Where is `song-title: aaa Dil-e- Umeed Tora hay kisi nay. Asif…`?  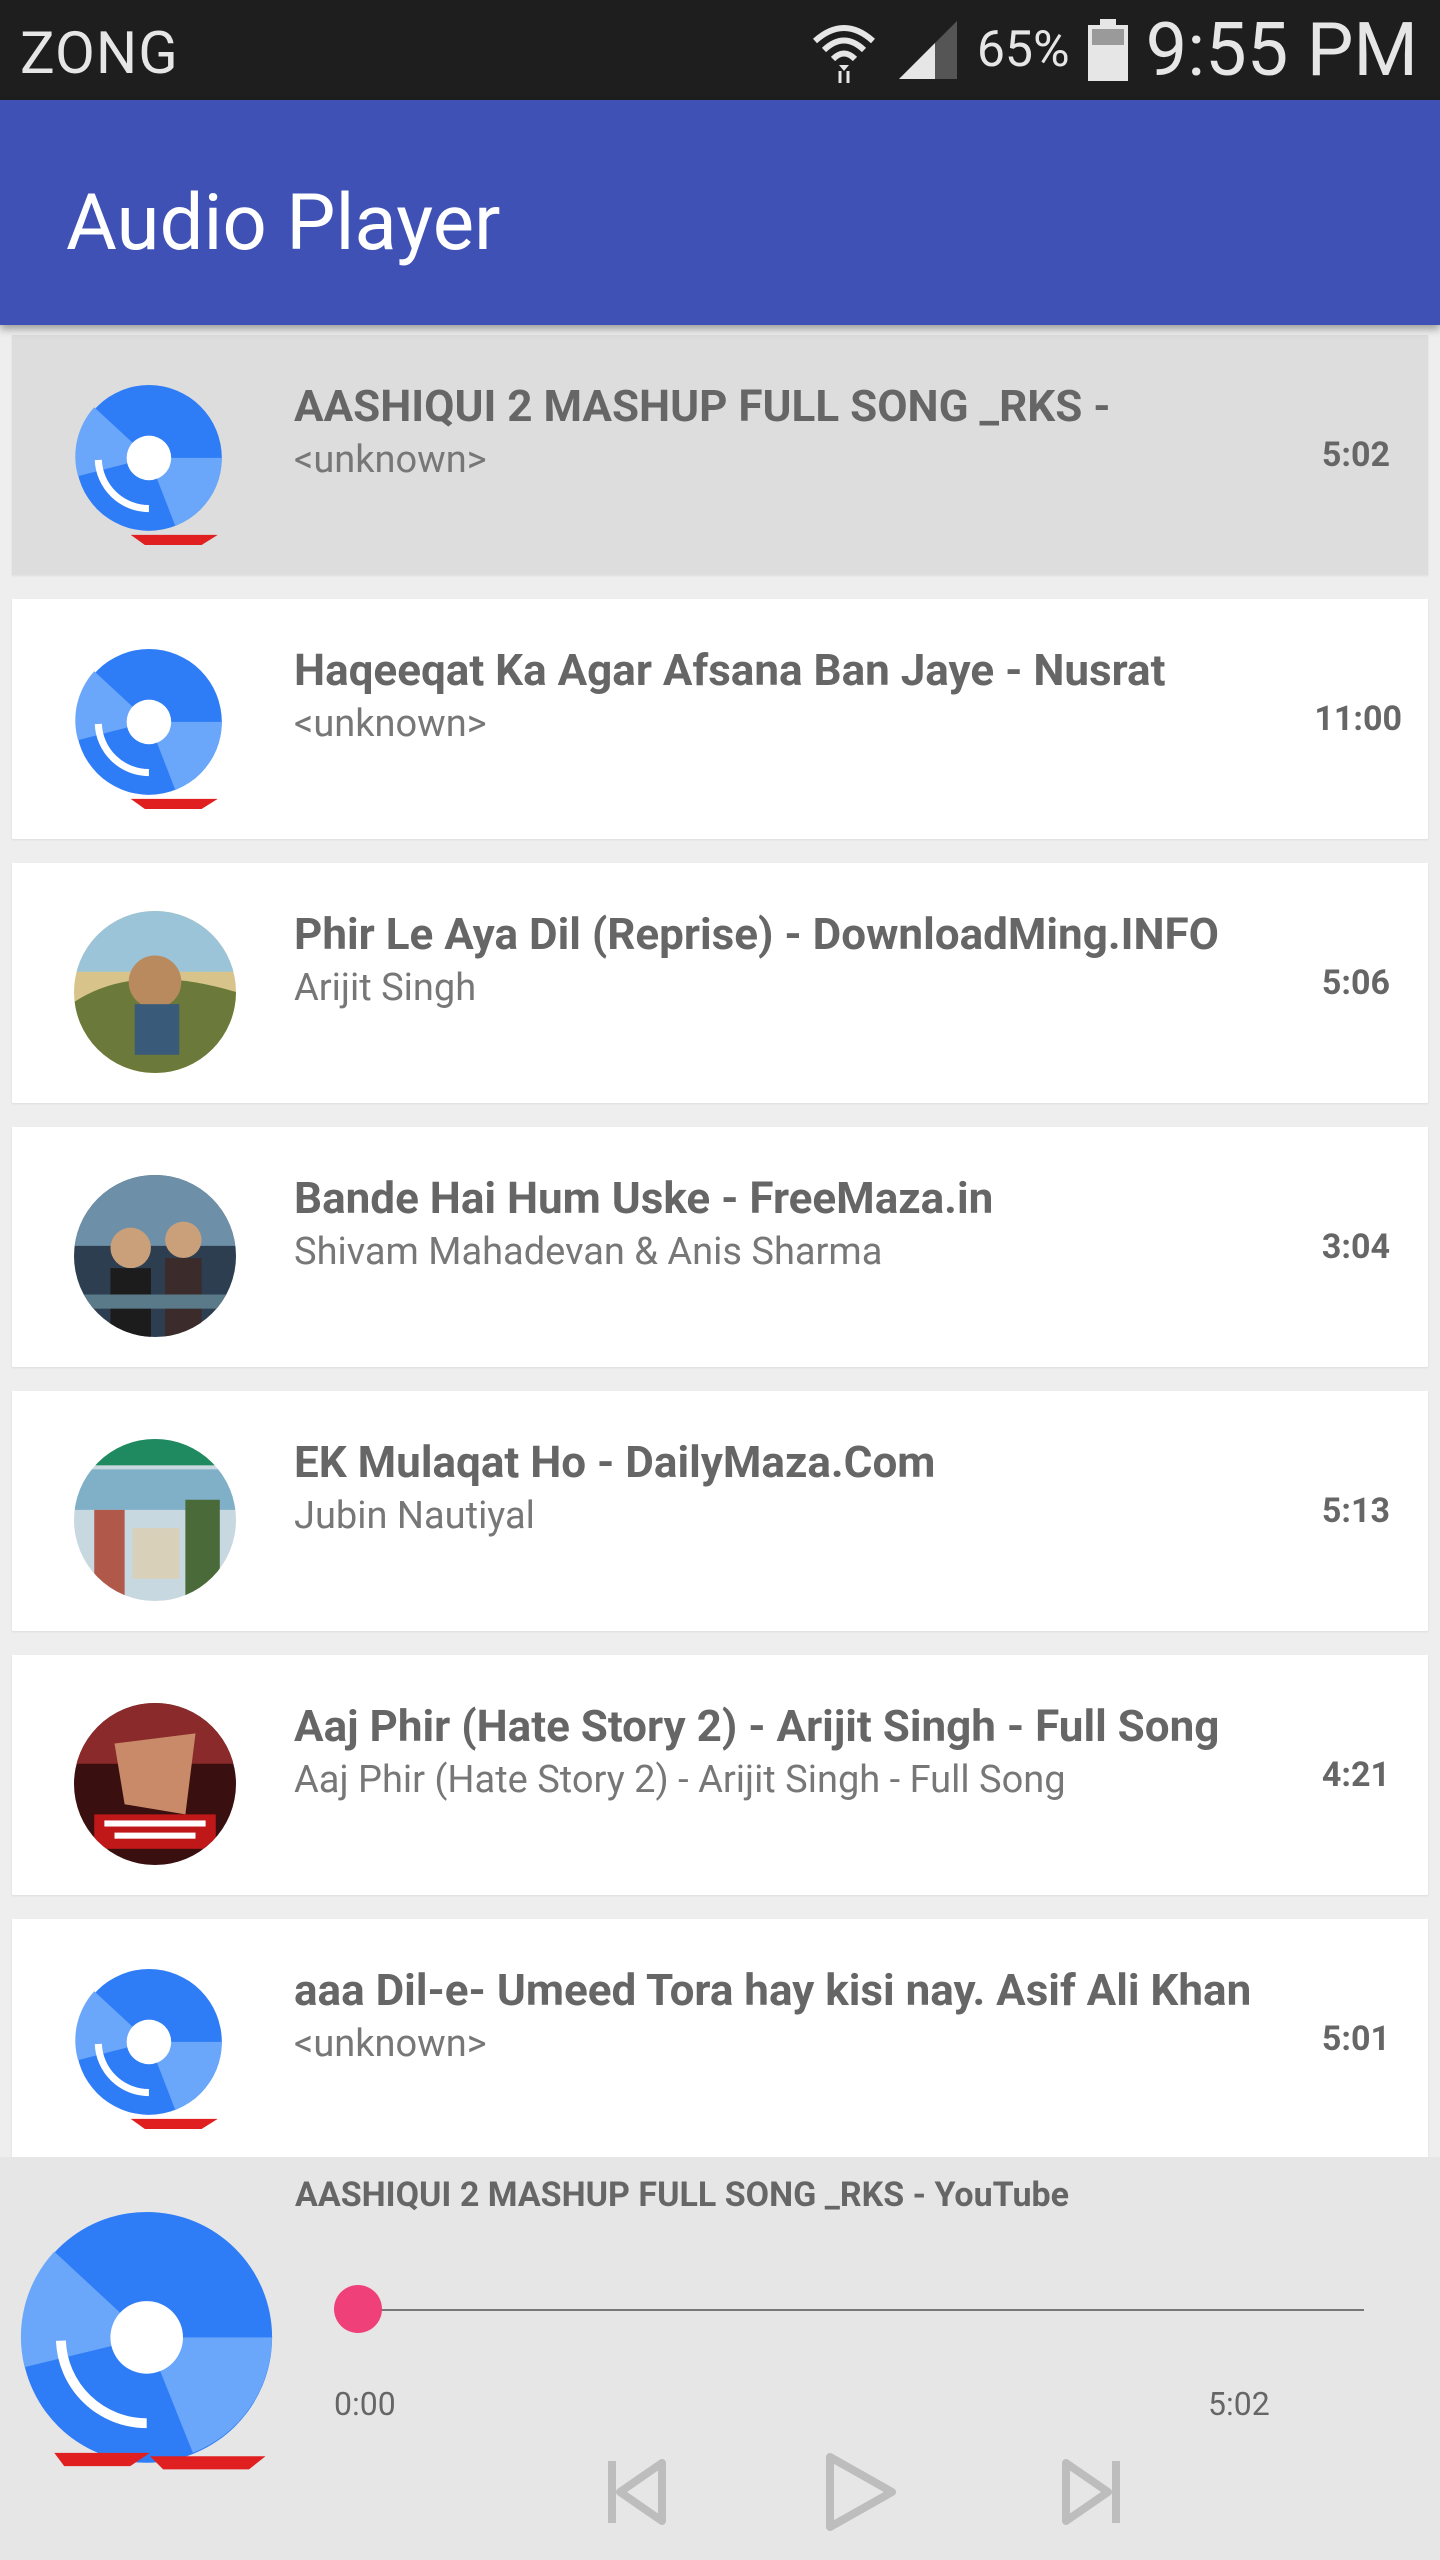 song-title: aaa Dil-e- Umeed Tora hay kisi nay. Asif… is located at coordinates (773, 1990).